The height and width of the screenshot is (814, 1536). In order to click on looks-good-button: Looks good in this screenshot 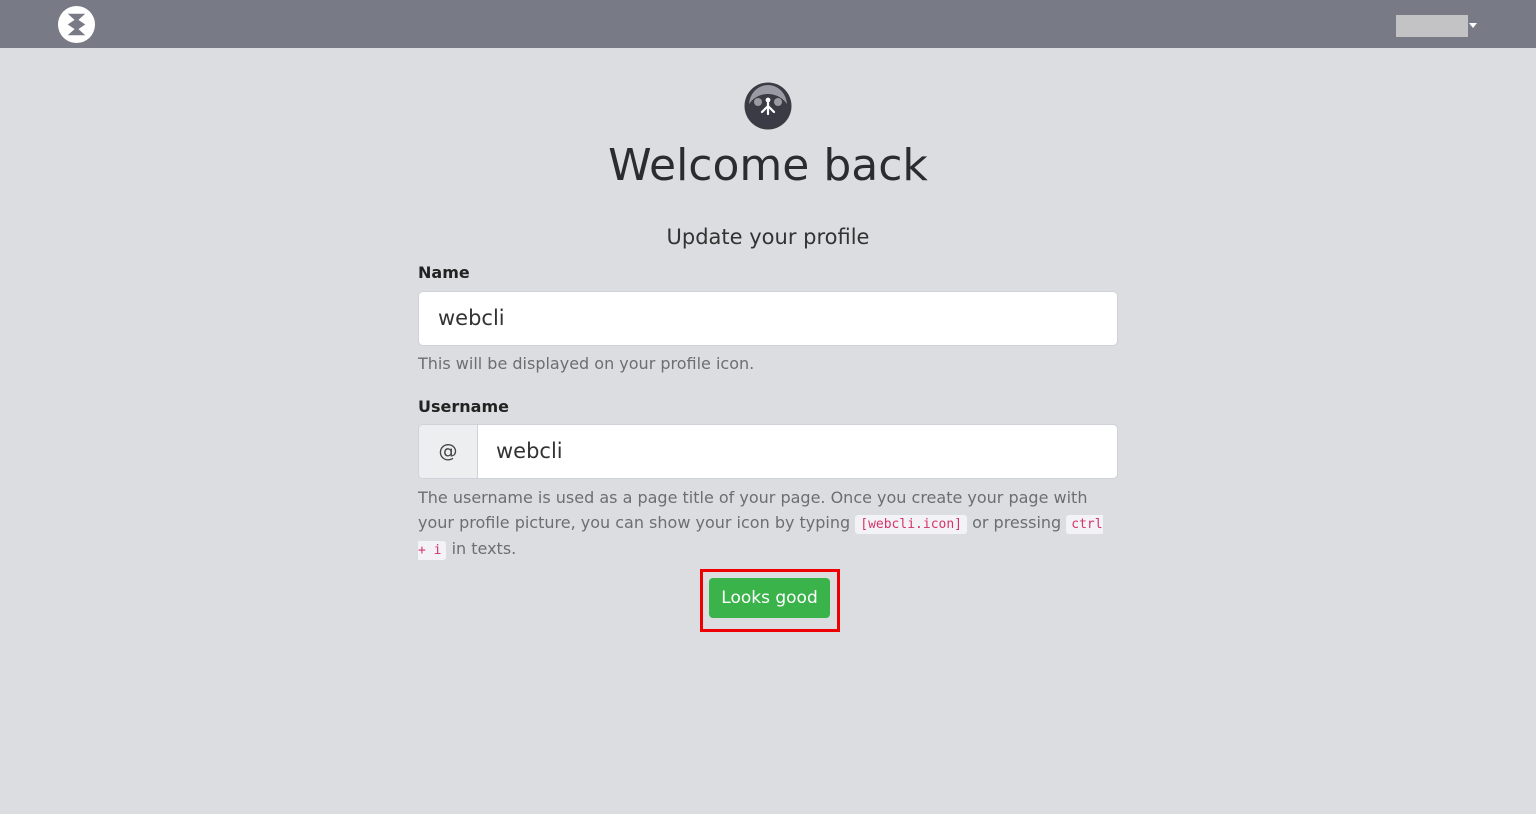, I will do `click(769, 598)`.